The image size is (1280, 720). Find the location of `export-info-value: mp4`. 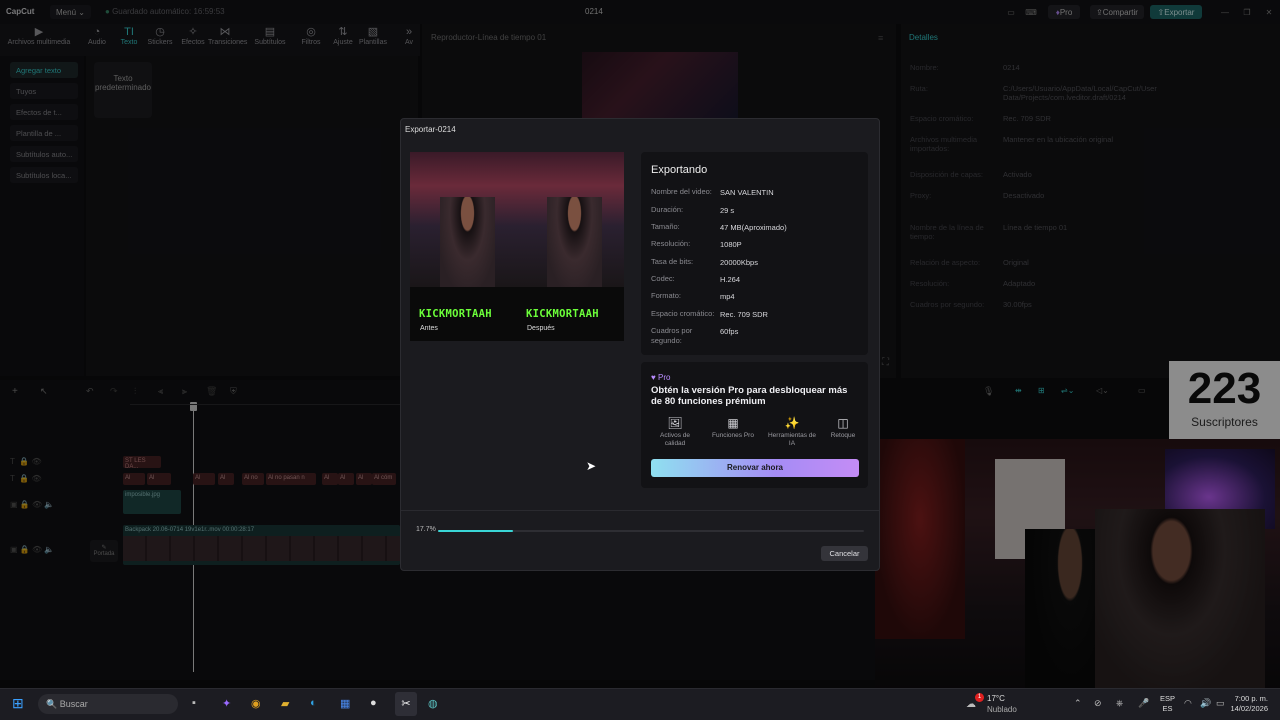

export-info-value: mp4 is located at coordinates (727, 296).